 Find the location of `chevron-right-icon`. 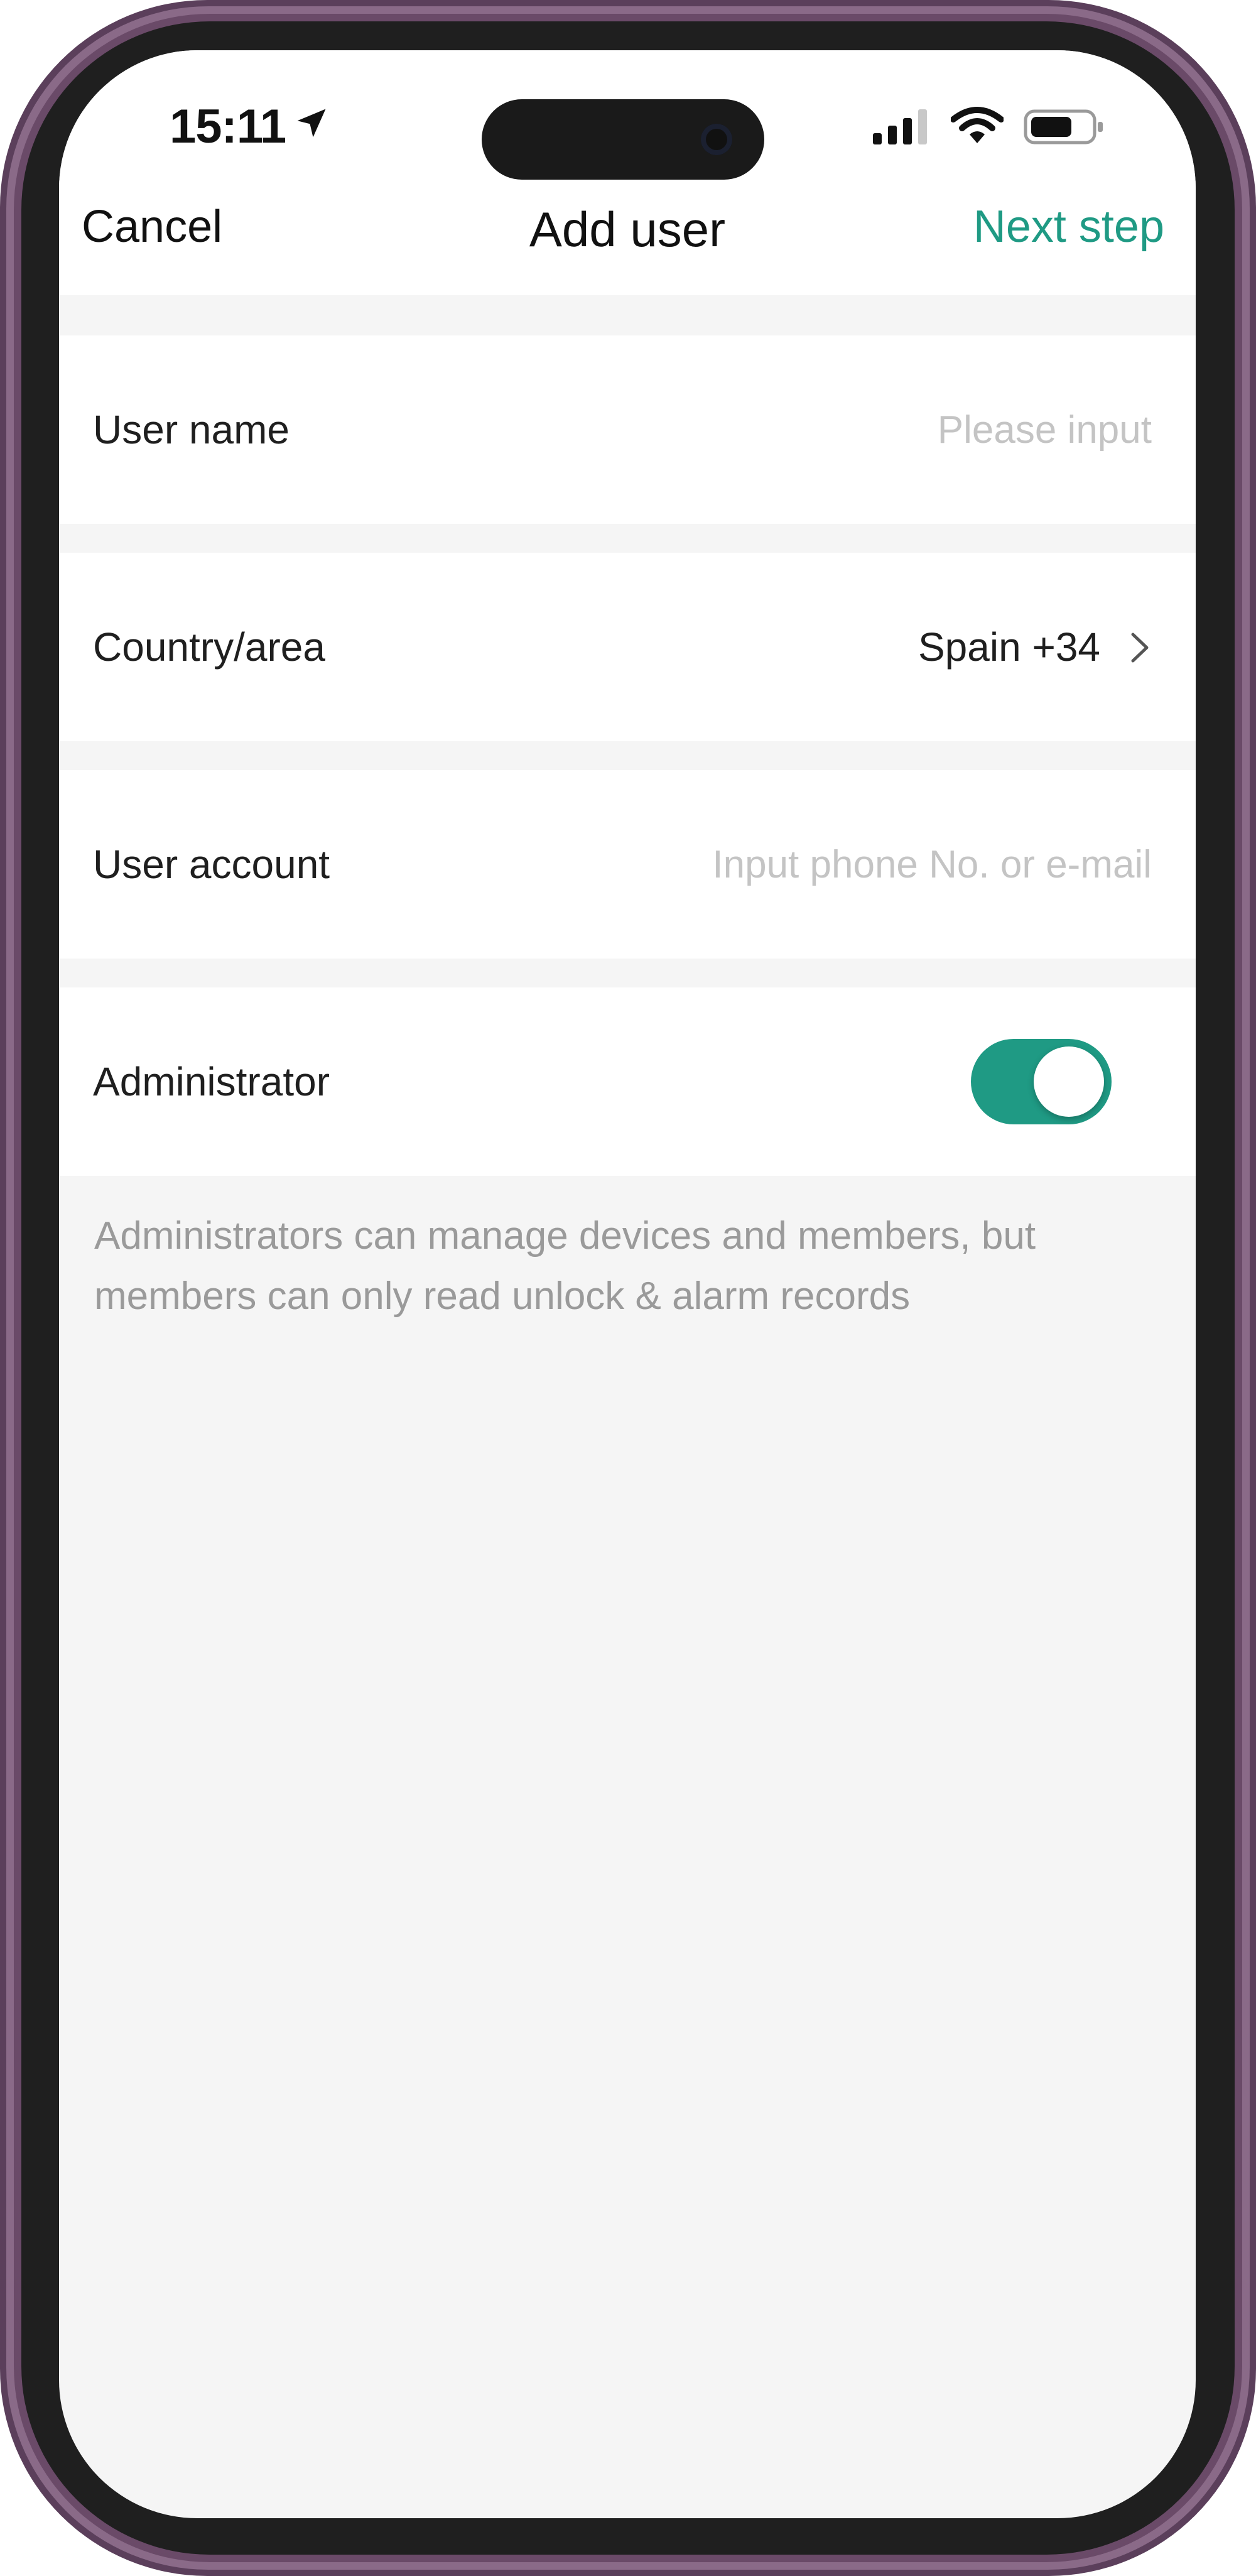

chevron-right-icon is located at coordinates (1140, 648).